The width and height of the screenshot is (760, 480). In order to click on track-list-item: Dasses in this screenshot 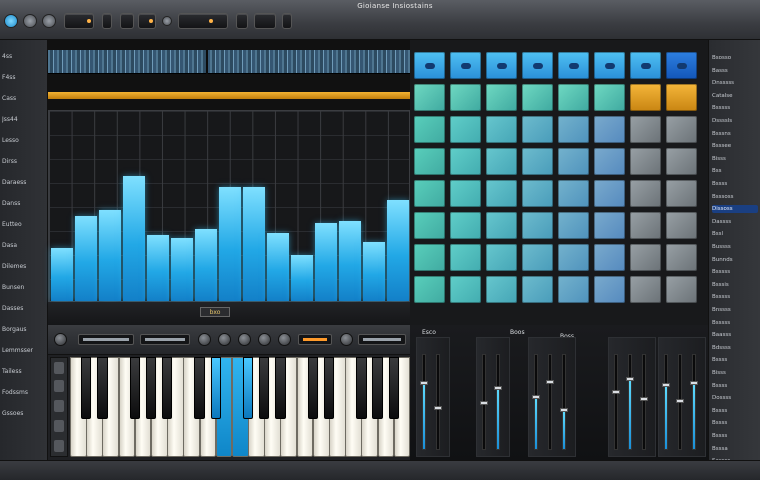, I will do `click(23, 308)`.